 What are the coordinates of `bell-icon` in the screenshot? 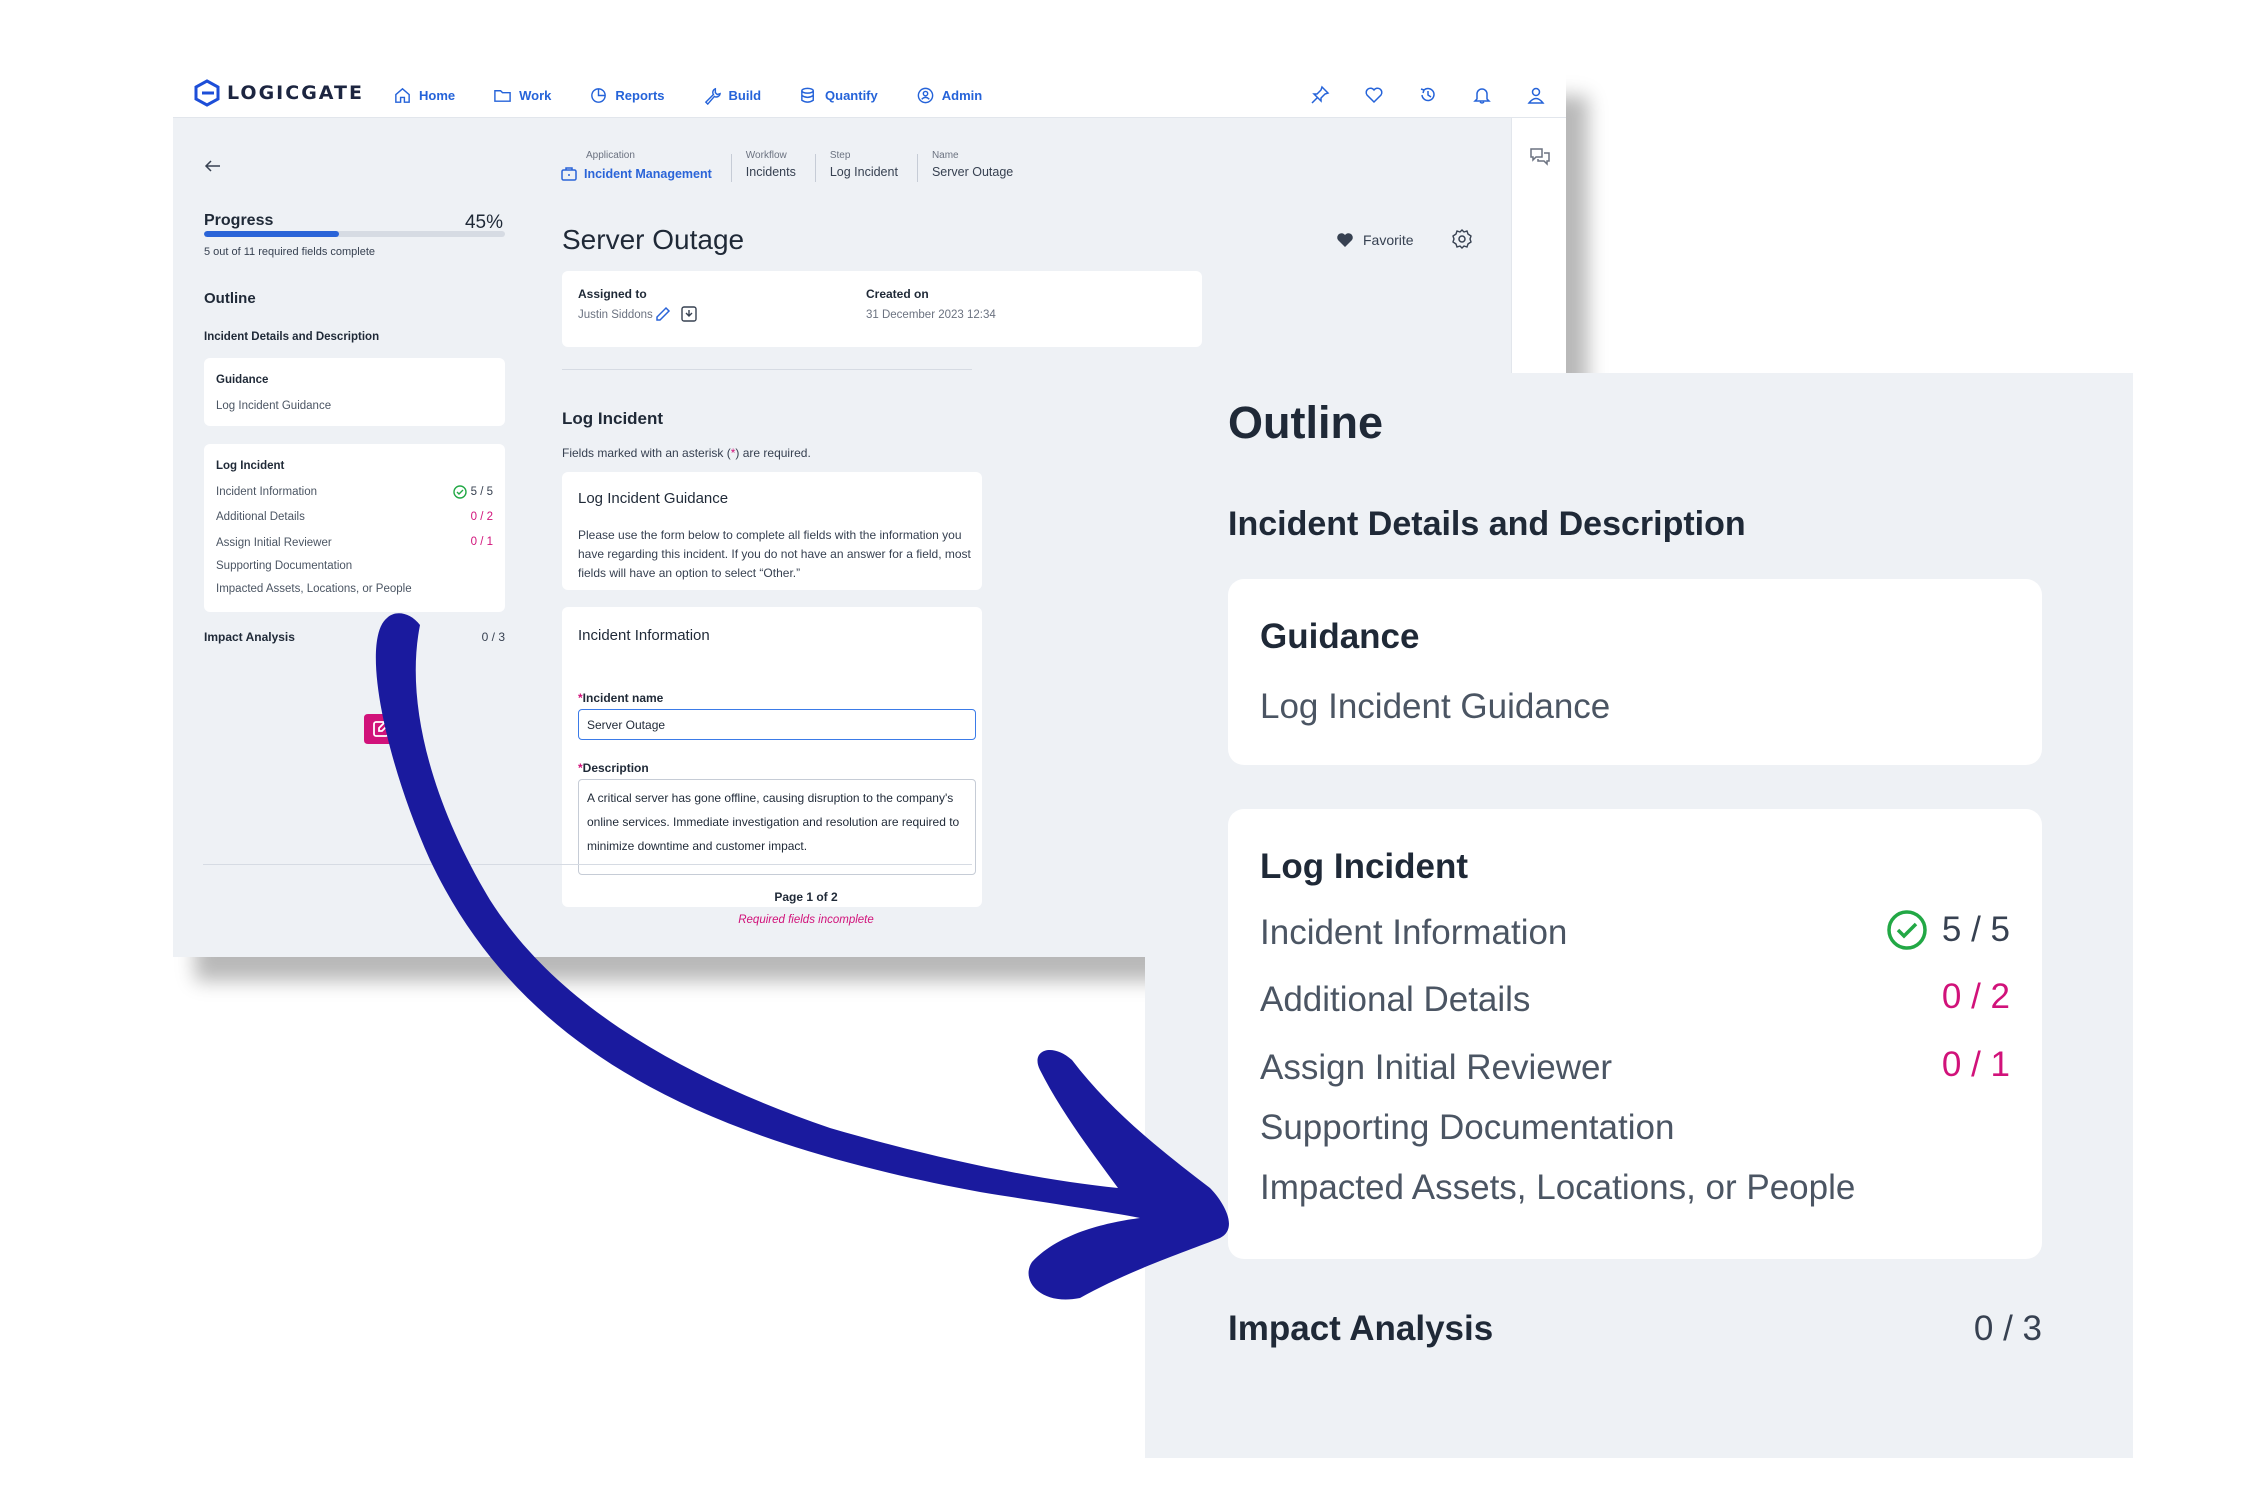 It's located at (1482, 95).